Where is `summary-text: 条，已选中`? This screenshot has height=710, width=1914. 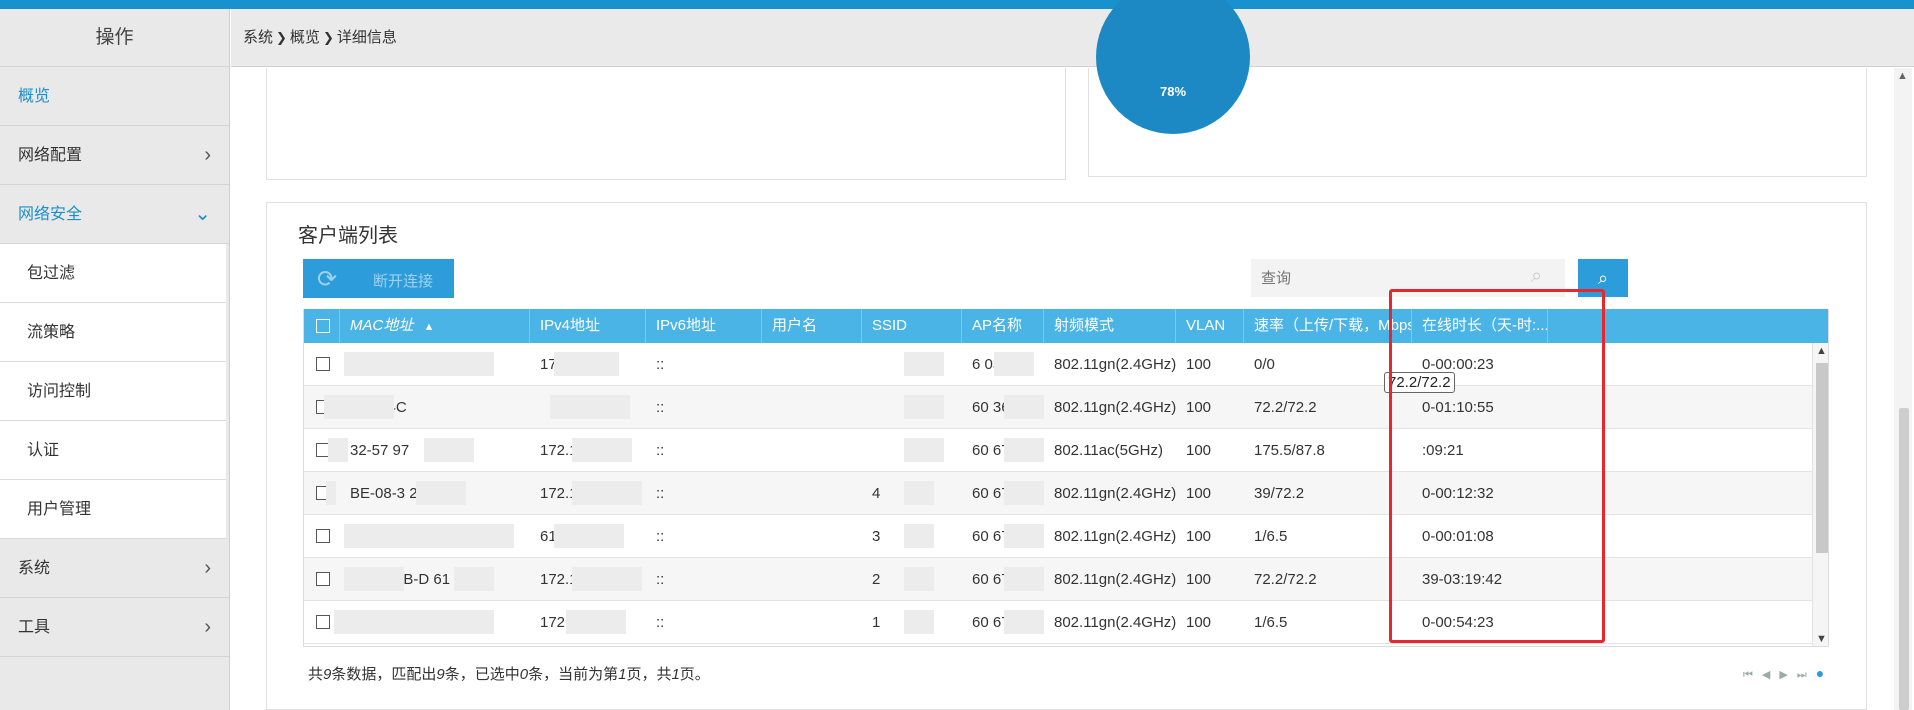 summary-text: 条，已选中 is located at coordinates (482, 674).